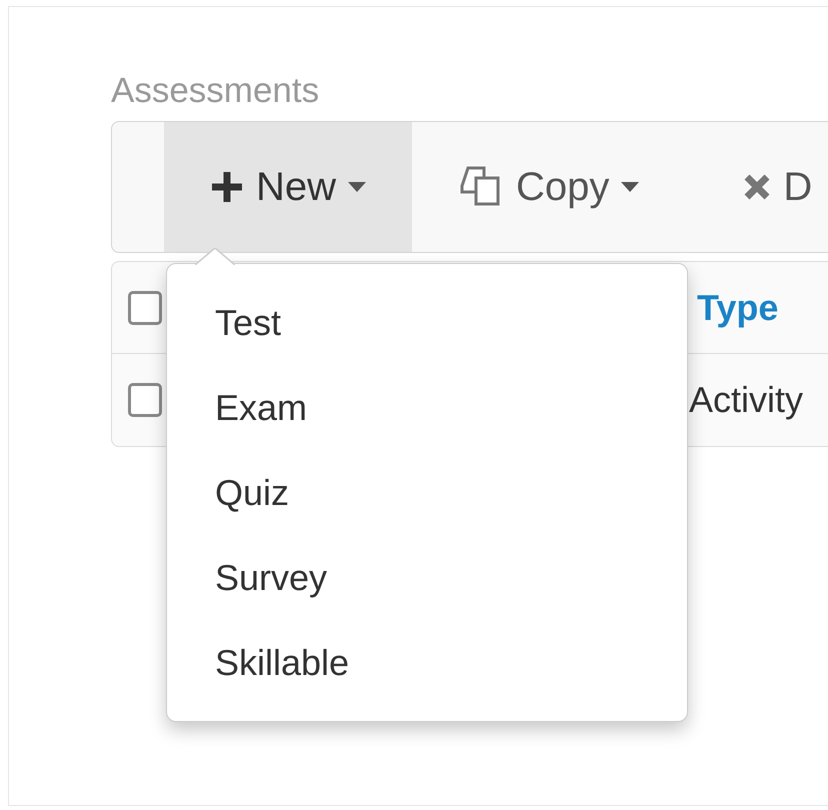 The height and width of the screenshot is (810, 828). What do you see at coordinates (737, 307) in the screenshot?
I see `column-header: Type` at bounding box center [737, 307].